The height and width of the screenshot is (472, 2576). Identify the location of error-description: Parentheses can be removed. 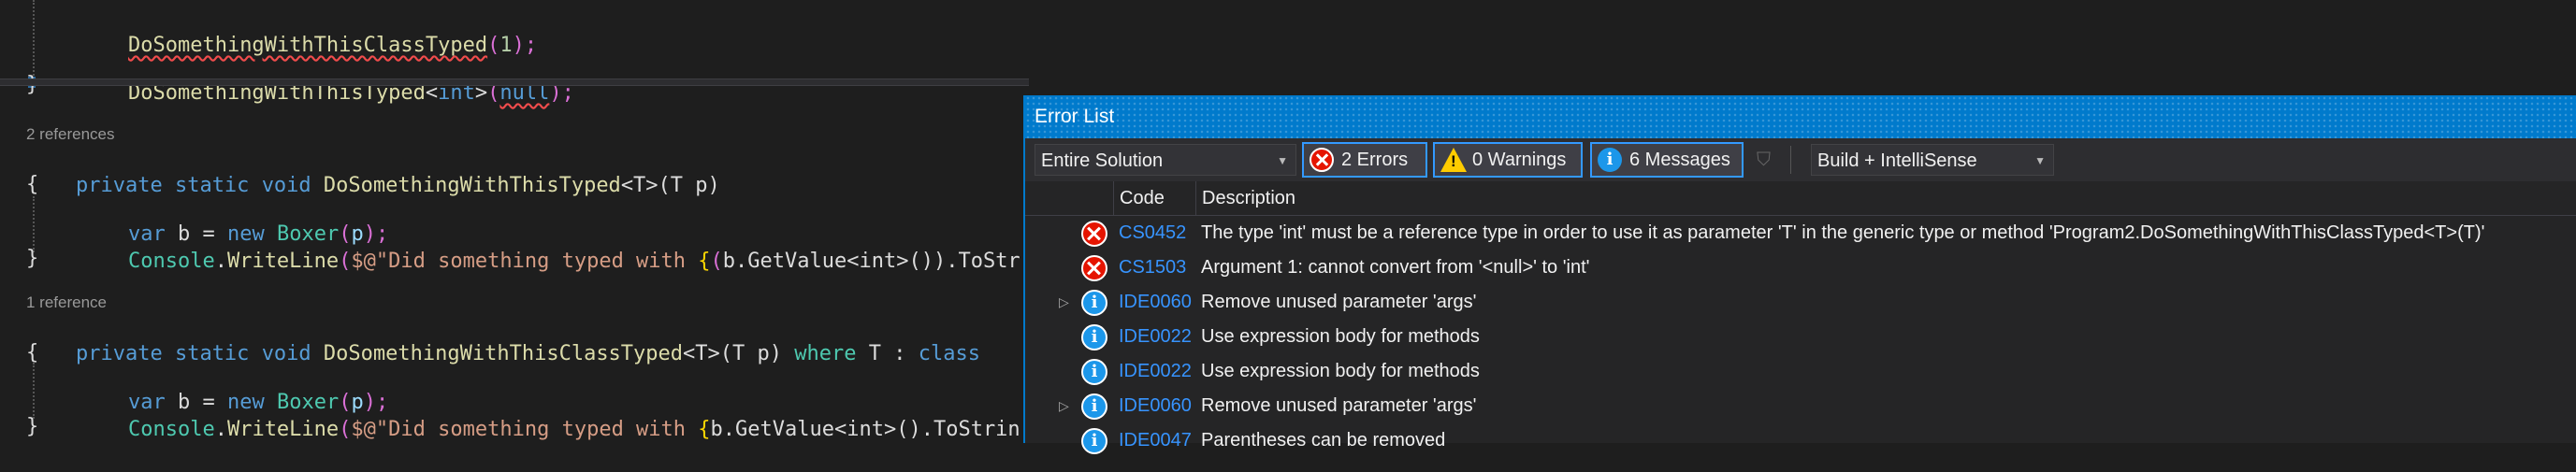
(1323, 440).